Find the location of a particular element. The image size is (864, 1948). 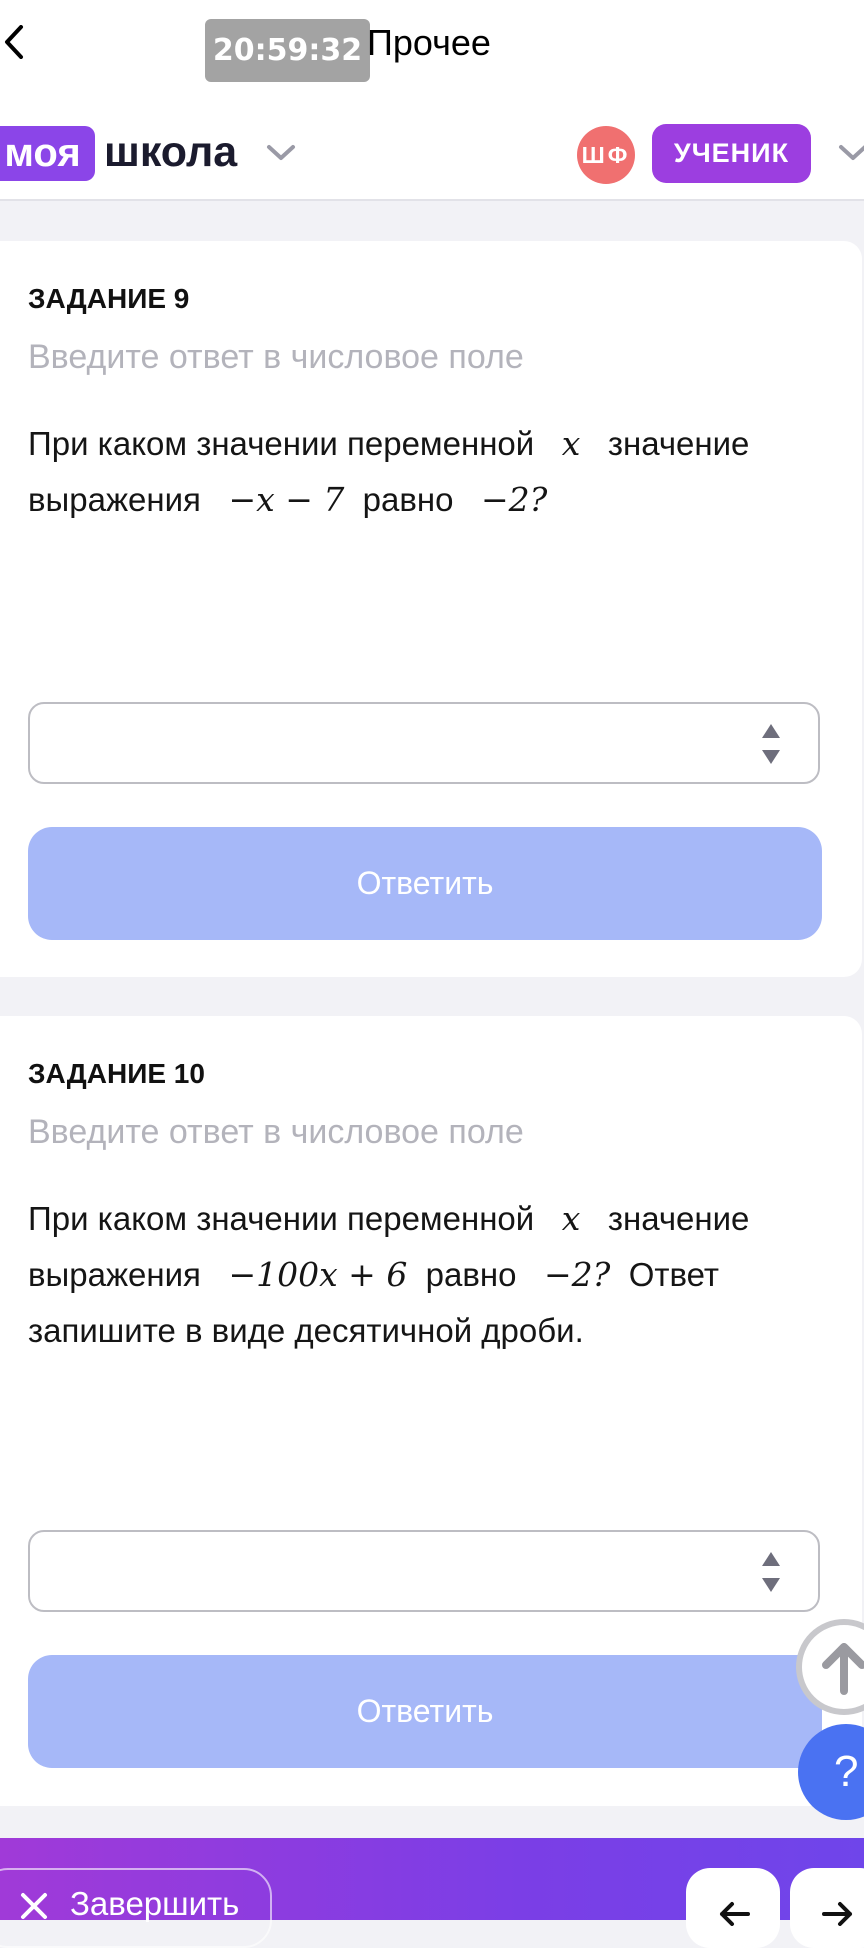

top-bar: 20:59:32 Прочее is located at coordinates (432, 42).